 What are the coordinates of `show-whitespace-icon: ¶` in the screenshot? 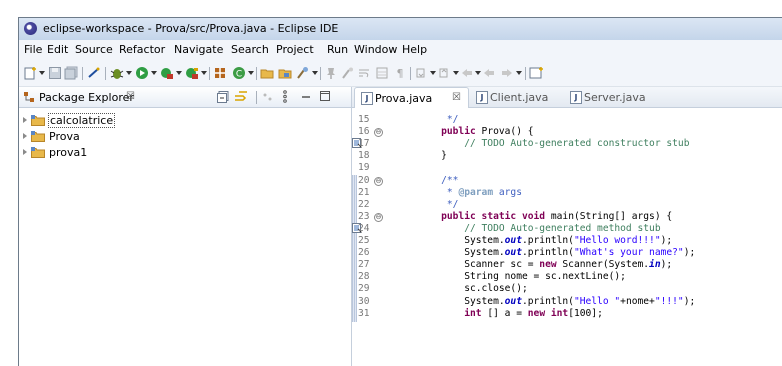 It's located at (400, 73).